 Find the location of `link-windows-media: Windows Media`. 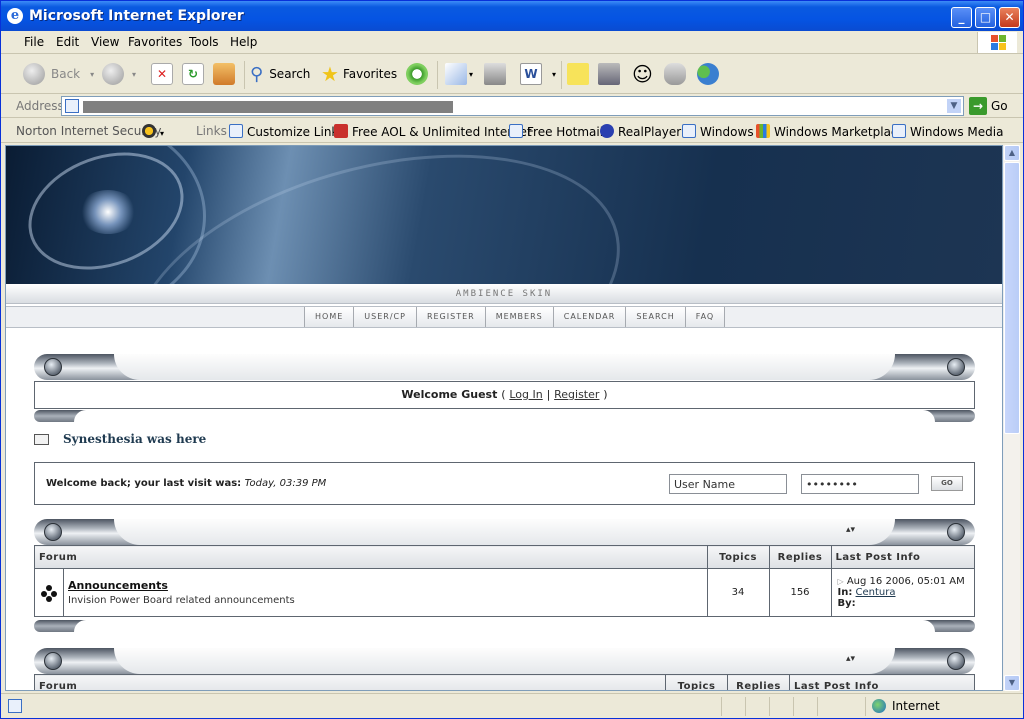

link-windows-media: Windows Media is located at coordinates (947, 131).